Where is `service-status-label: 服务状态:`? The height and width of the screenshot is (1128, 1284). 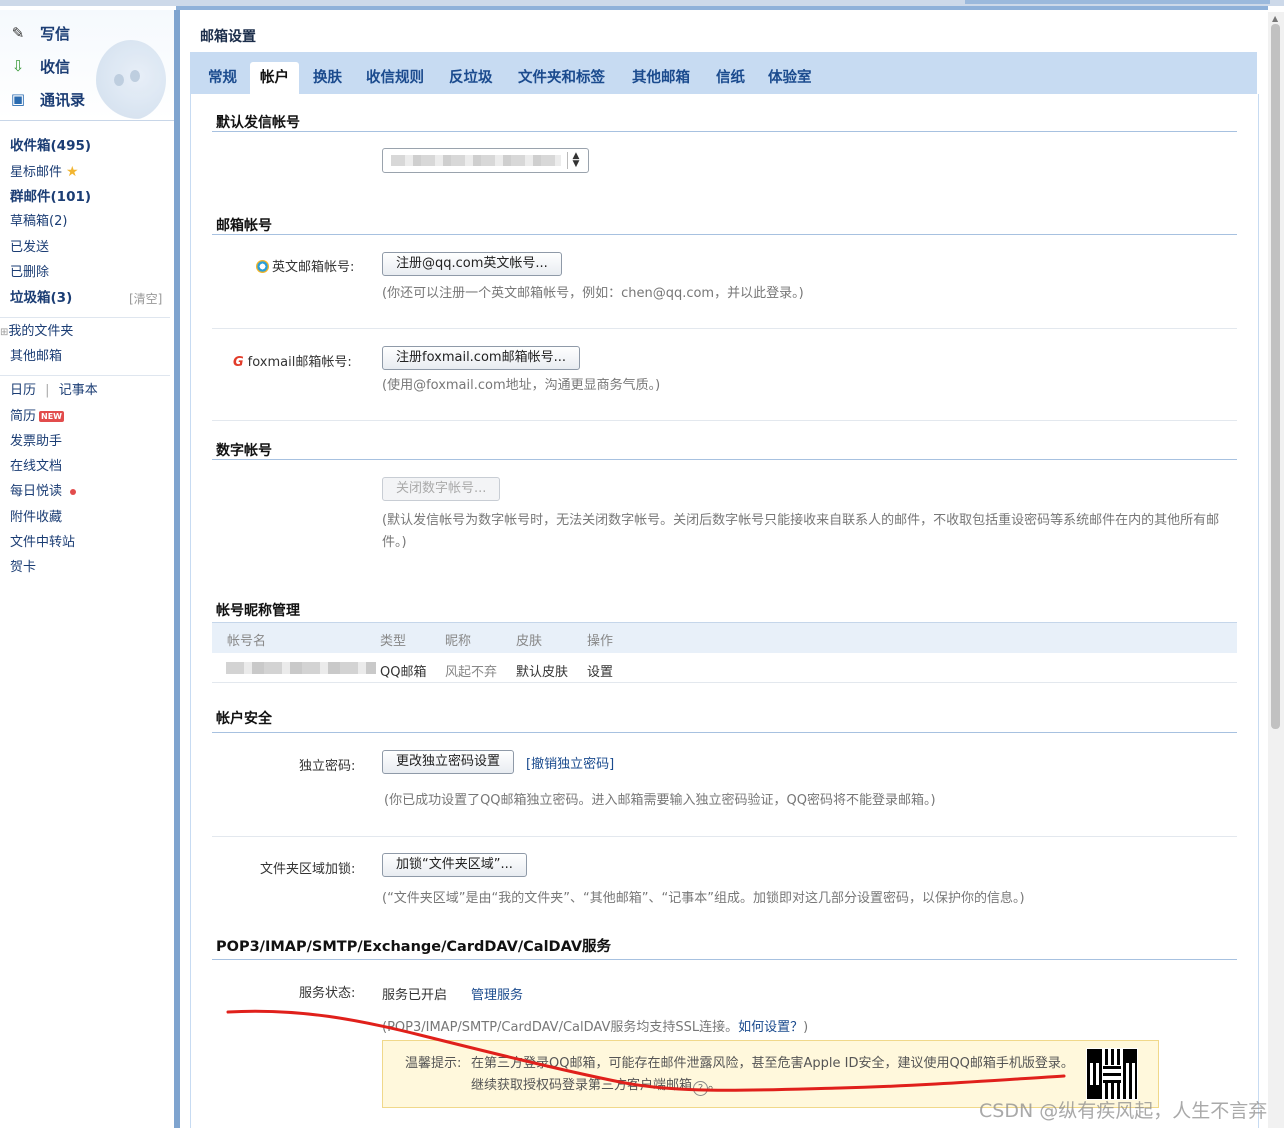 service-status-label: 服务状态: is located at coordinates (327, 993).